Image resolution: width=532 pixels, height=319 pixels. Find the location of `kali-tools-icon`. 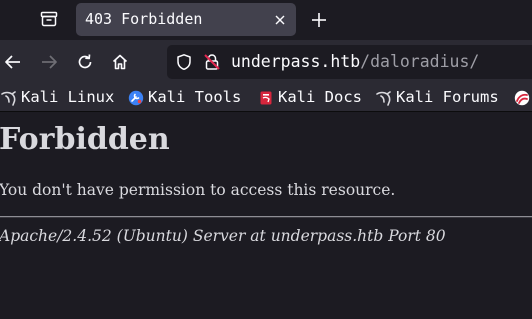

kali-tools-icon is located at coordinates (136, 98).